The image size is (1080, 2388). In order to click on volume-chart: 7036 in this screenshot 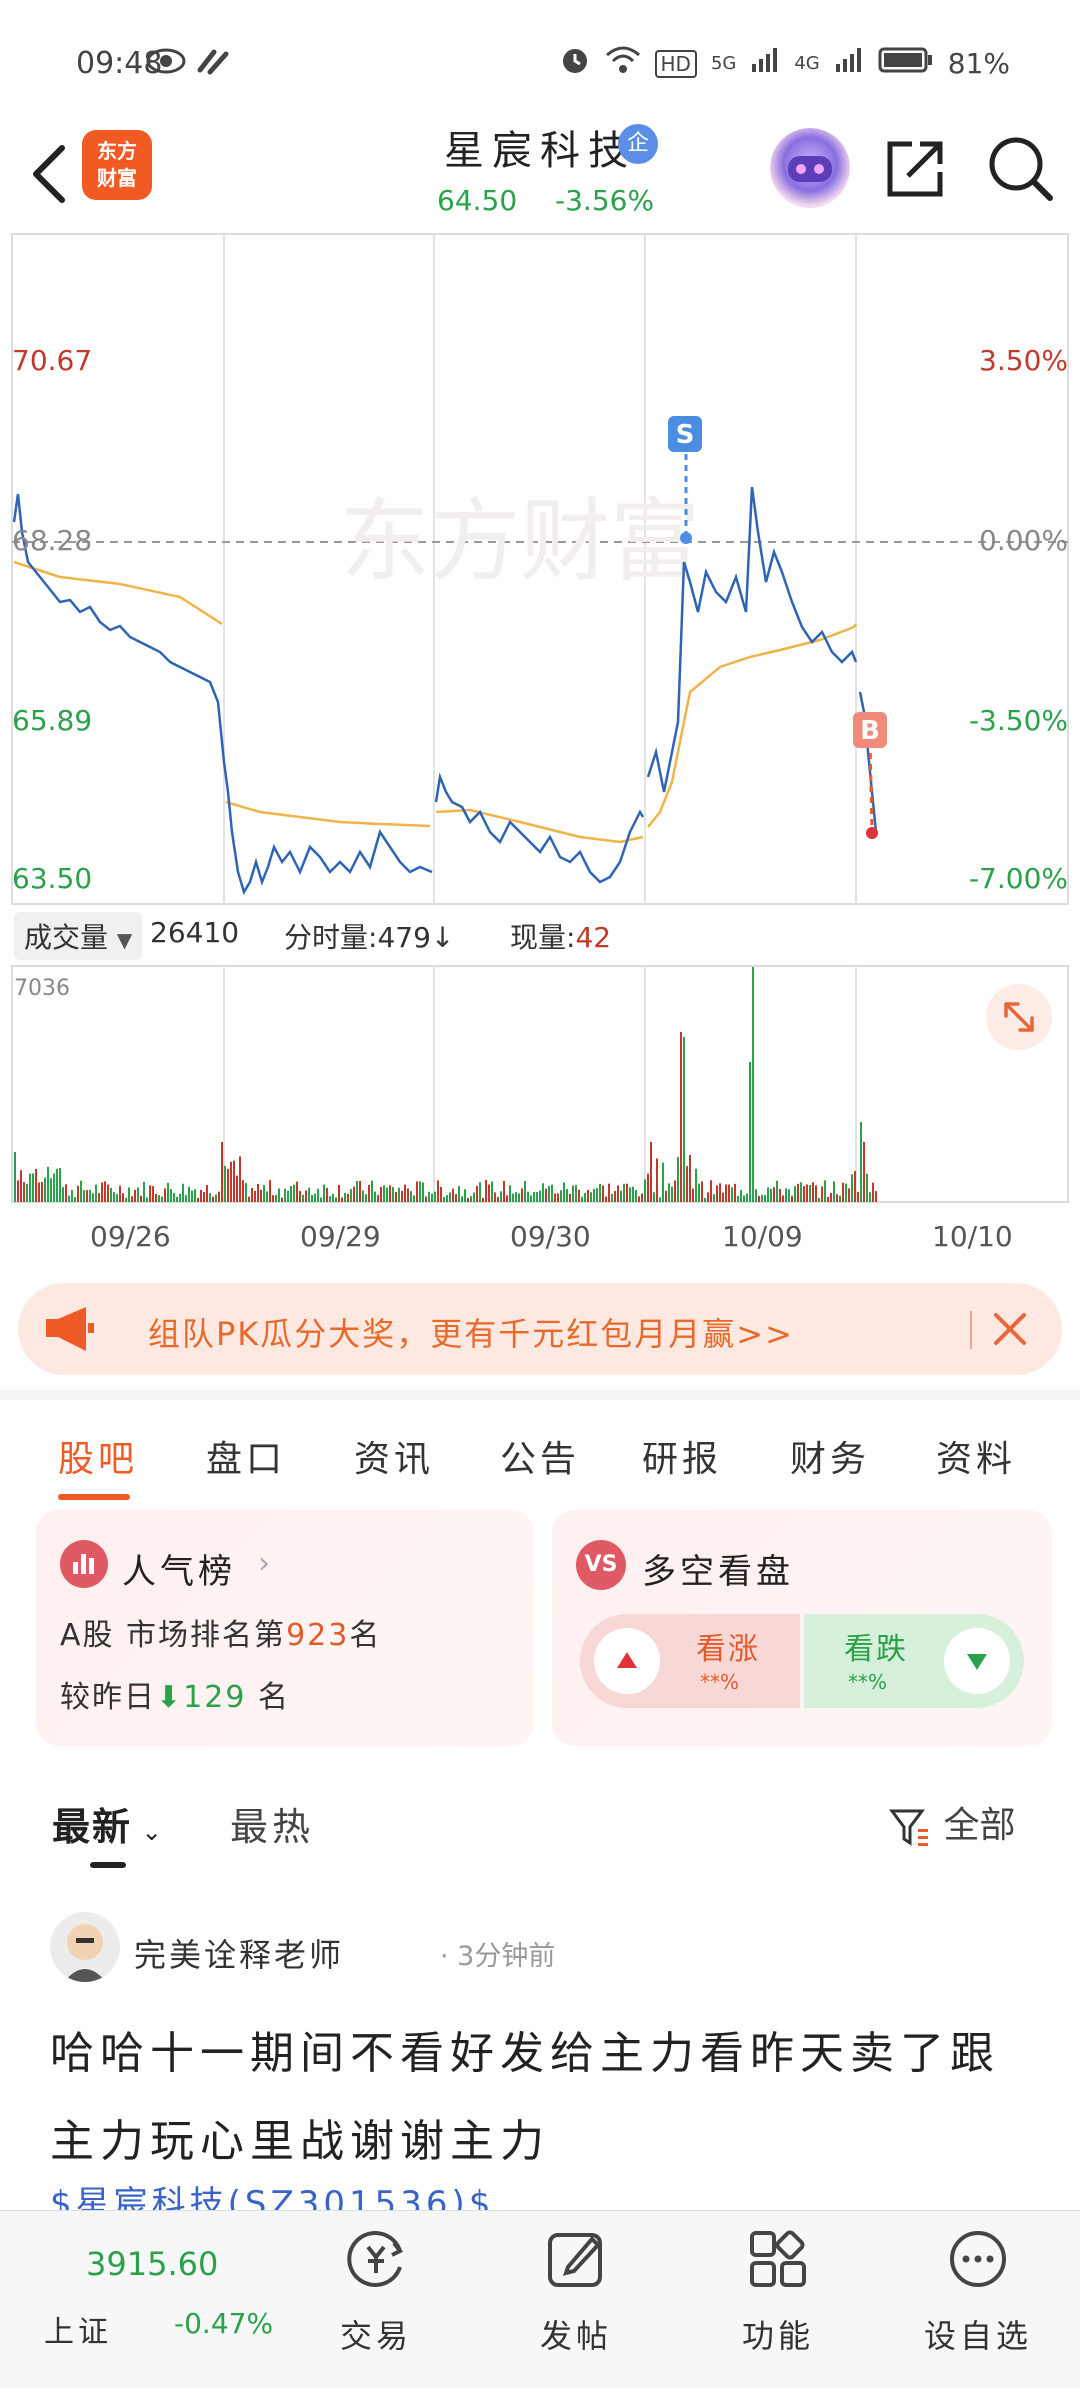, I will do `click(540, 1084)`.